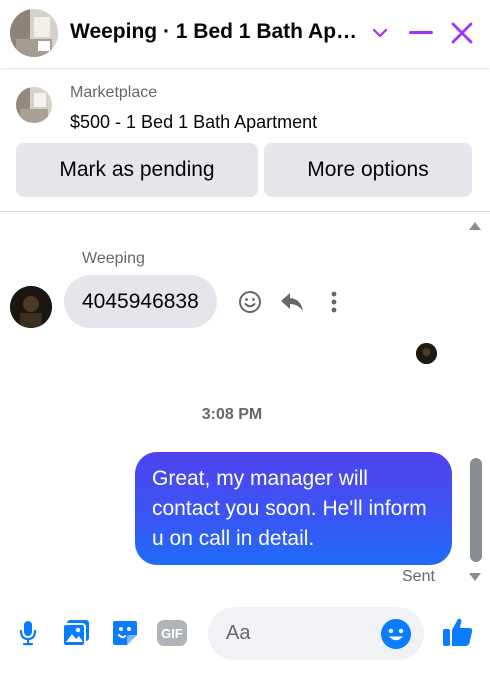 Image resolution: width=490 pixels, height=675 pixels. I want to click on sender-name: Weeping, so click(113, 258).